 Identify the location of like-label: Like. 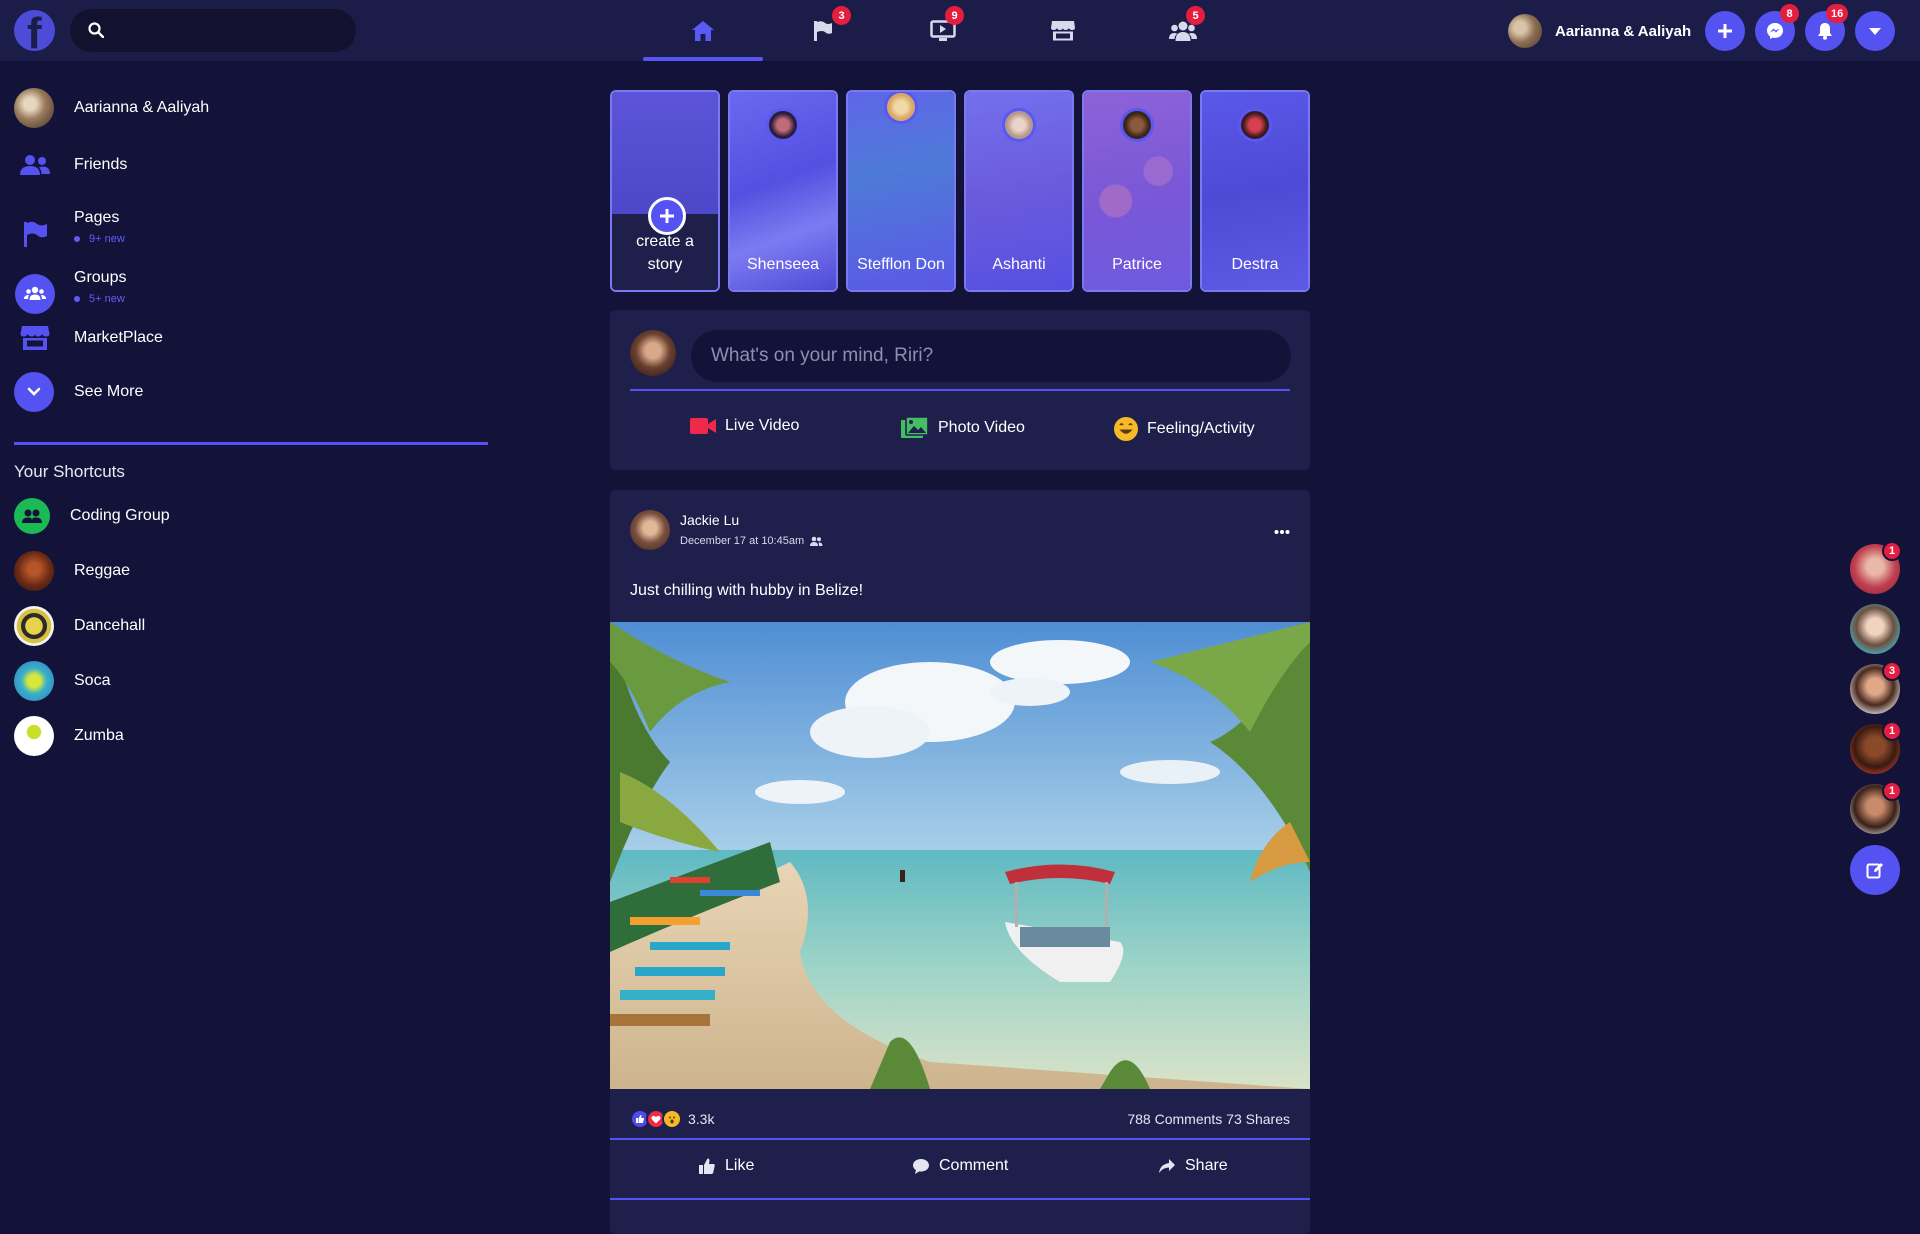
(740, 1165).